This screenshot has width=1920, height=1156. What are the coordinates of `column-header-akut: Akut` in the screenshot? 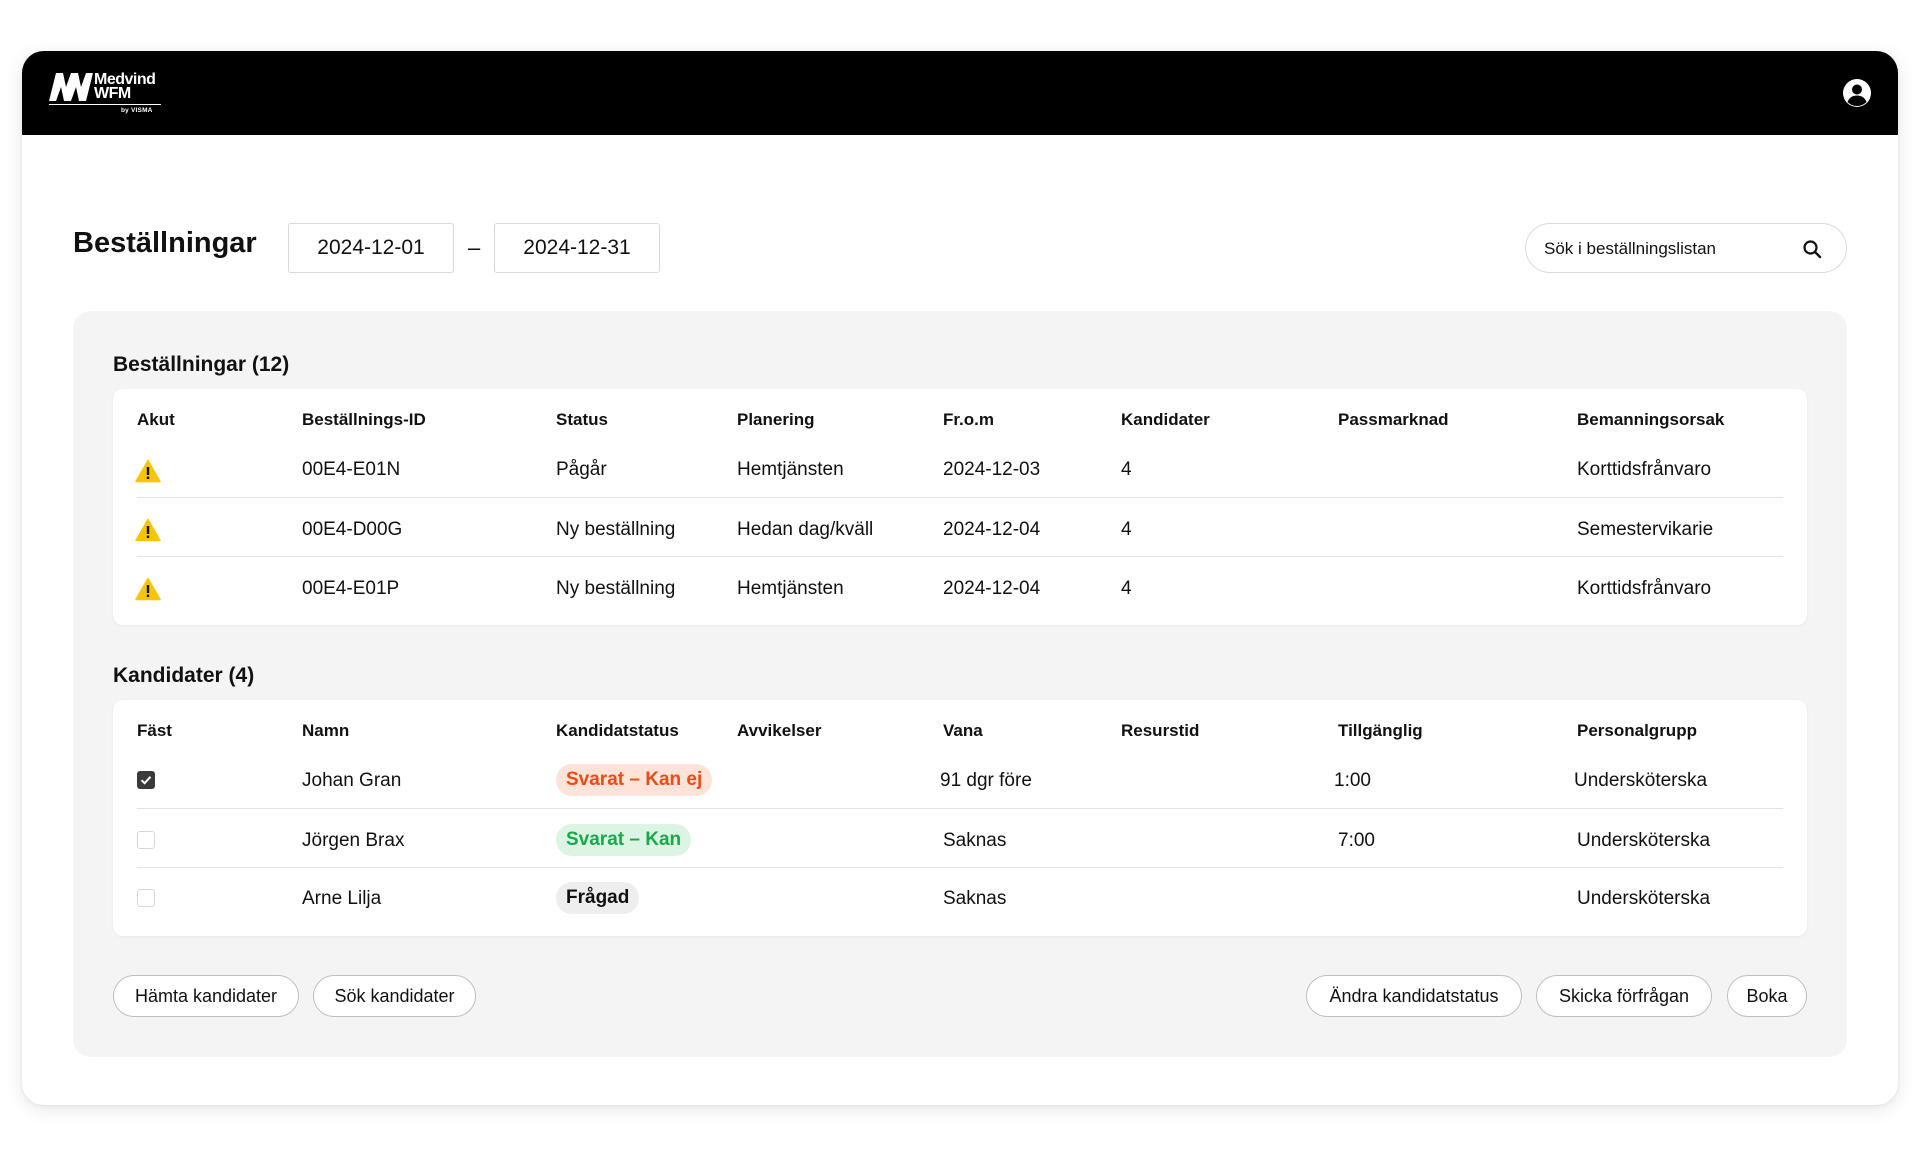 It's located at (156, 420).